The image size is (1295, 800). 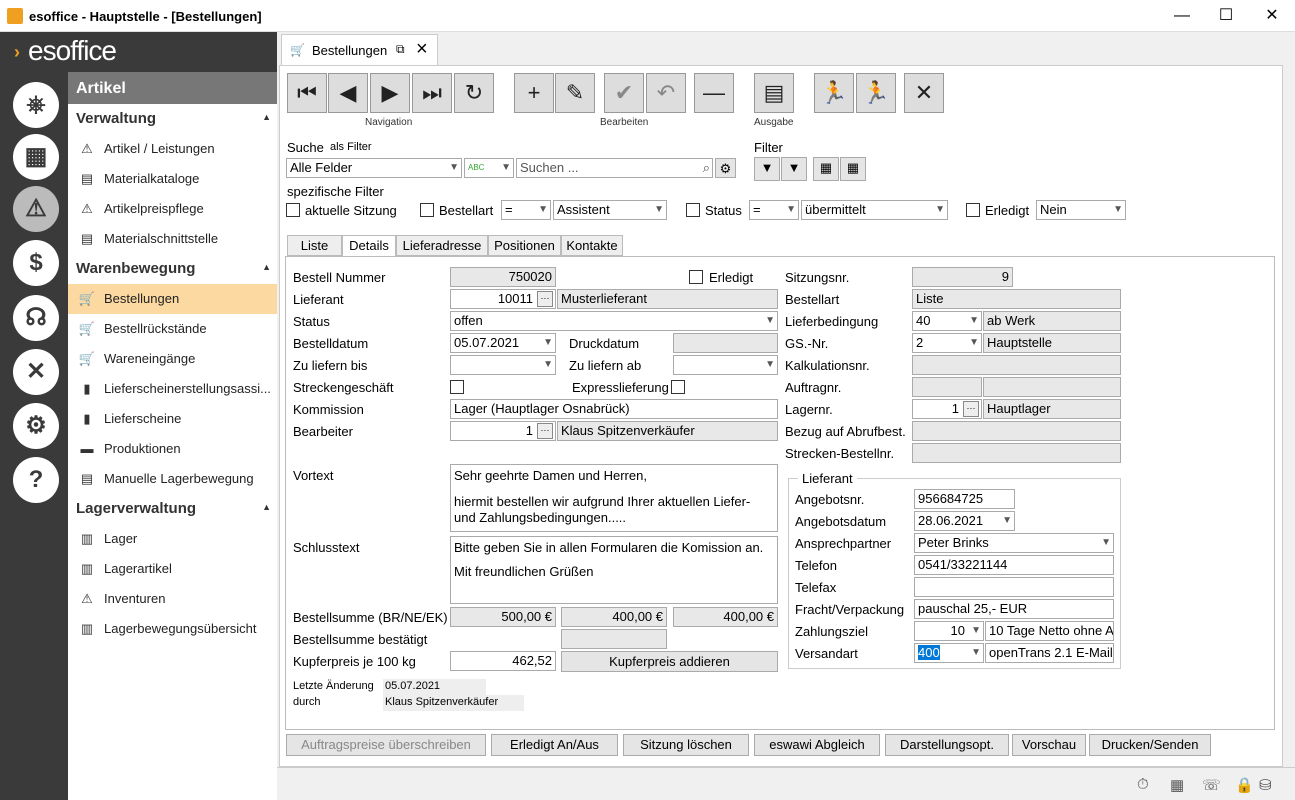 What do you see at coordinates (725, 365) in the screenshot?
I see `zuliefernab-field: ▼` at bounding box center [725, 365].